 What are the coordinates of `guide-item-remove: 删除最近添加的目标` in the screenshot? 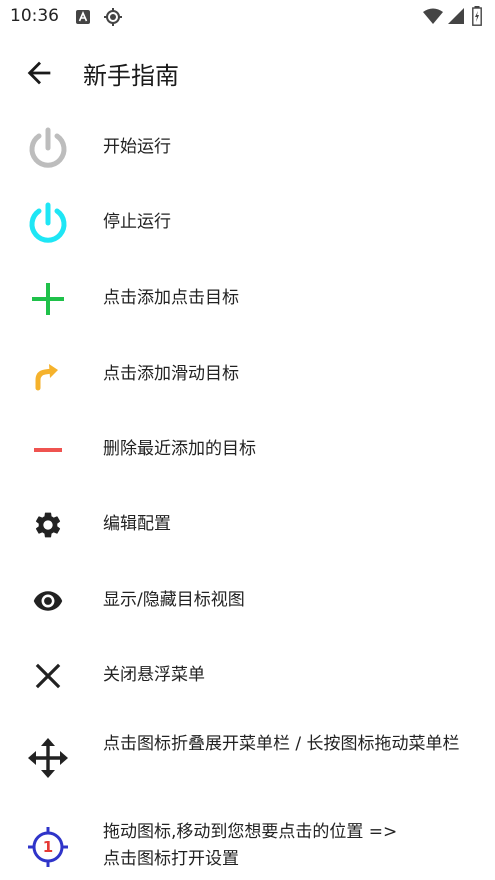 It's located at (247, 450).